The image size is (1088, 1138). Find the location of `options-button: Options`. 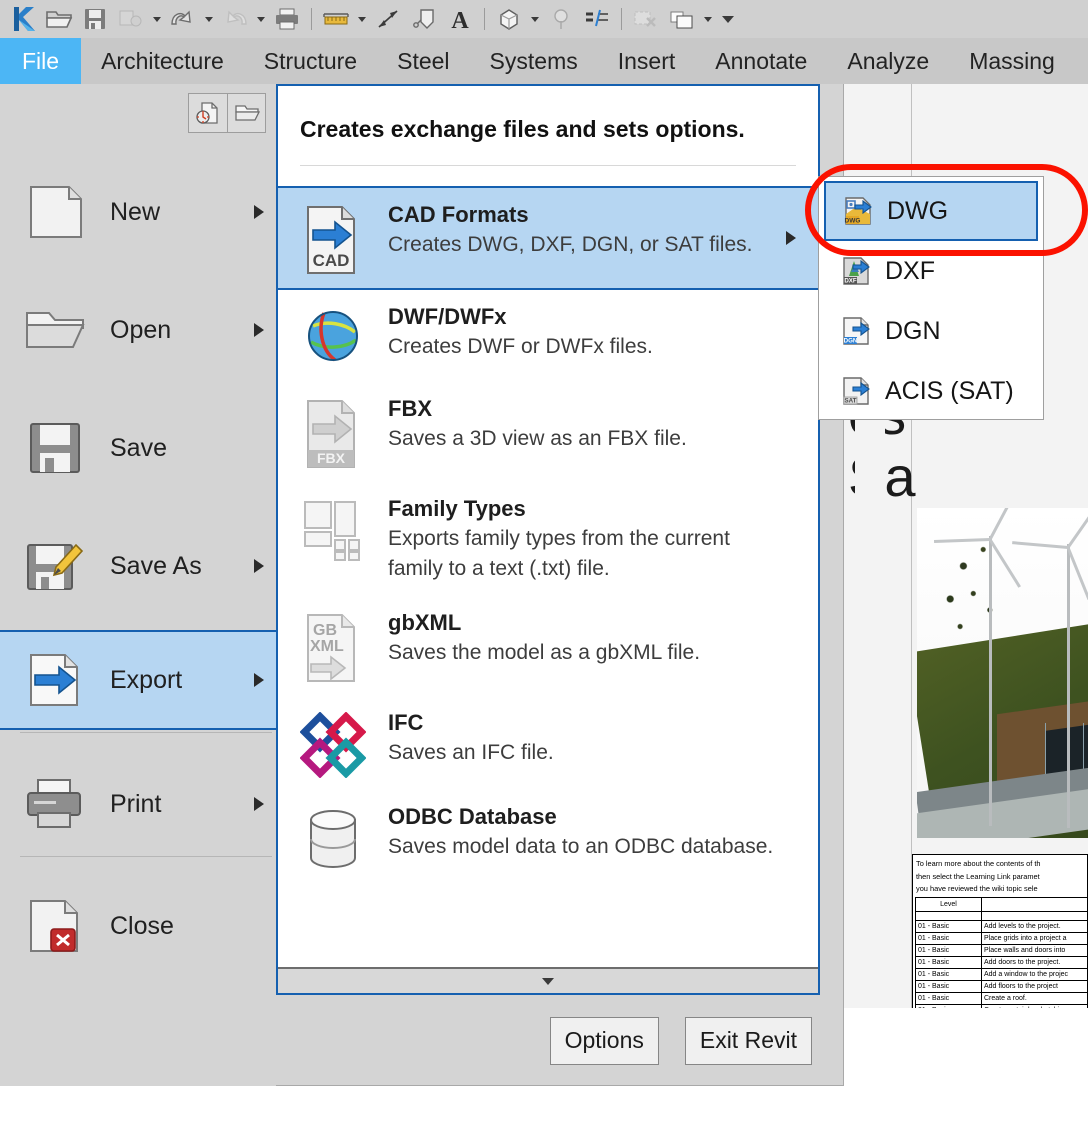

options-button: Options is located at coordinates (604, 1040).